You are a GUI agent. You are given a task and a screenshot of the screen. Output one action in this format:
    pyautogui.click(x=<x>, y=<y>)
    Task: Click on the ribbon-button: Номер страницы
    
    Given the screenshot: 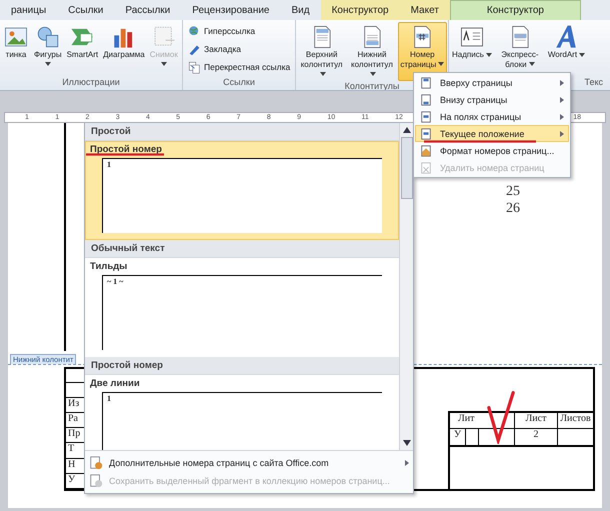 What is the action you would take?
    pyautogui.click(x=422, y=51)
    